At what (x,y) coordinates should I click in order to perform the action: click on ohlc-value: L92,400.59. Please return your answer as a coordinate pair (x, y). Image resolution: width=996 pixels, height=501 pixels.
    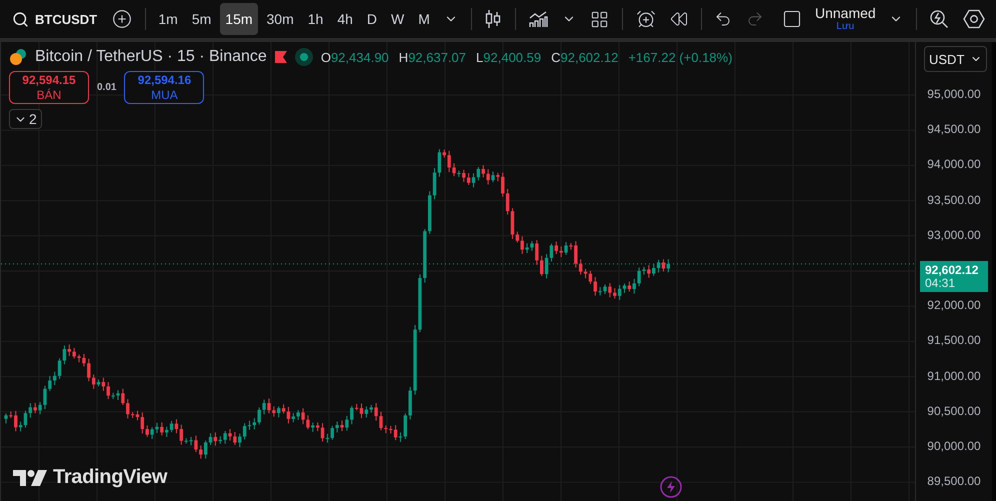
    Looking at the image, I should click on (509, 57).